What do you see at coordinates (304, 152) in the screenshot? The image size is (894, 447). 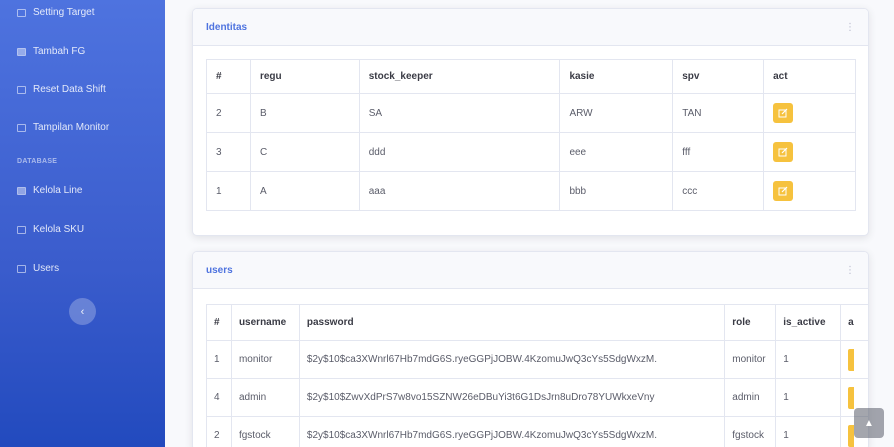 I see `table-cell: C` at bounding box center [304, 152].